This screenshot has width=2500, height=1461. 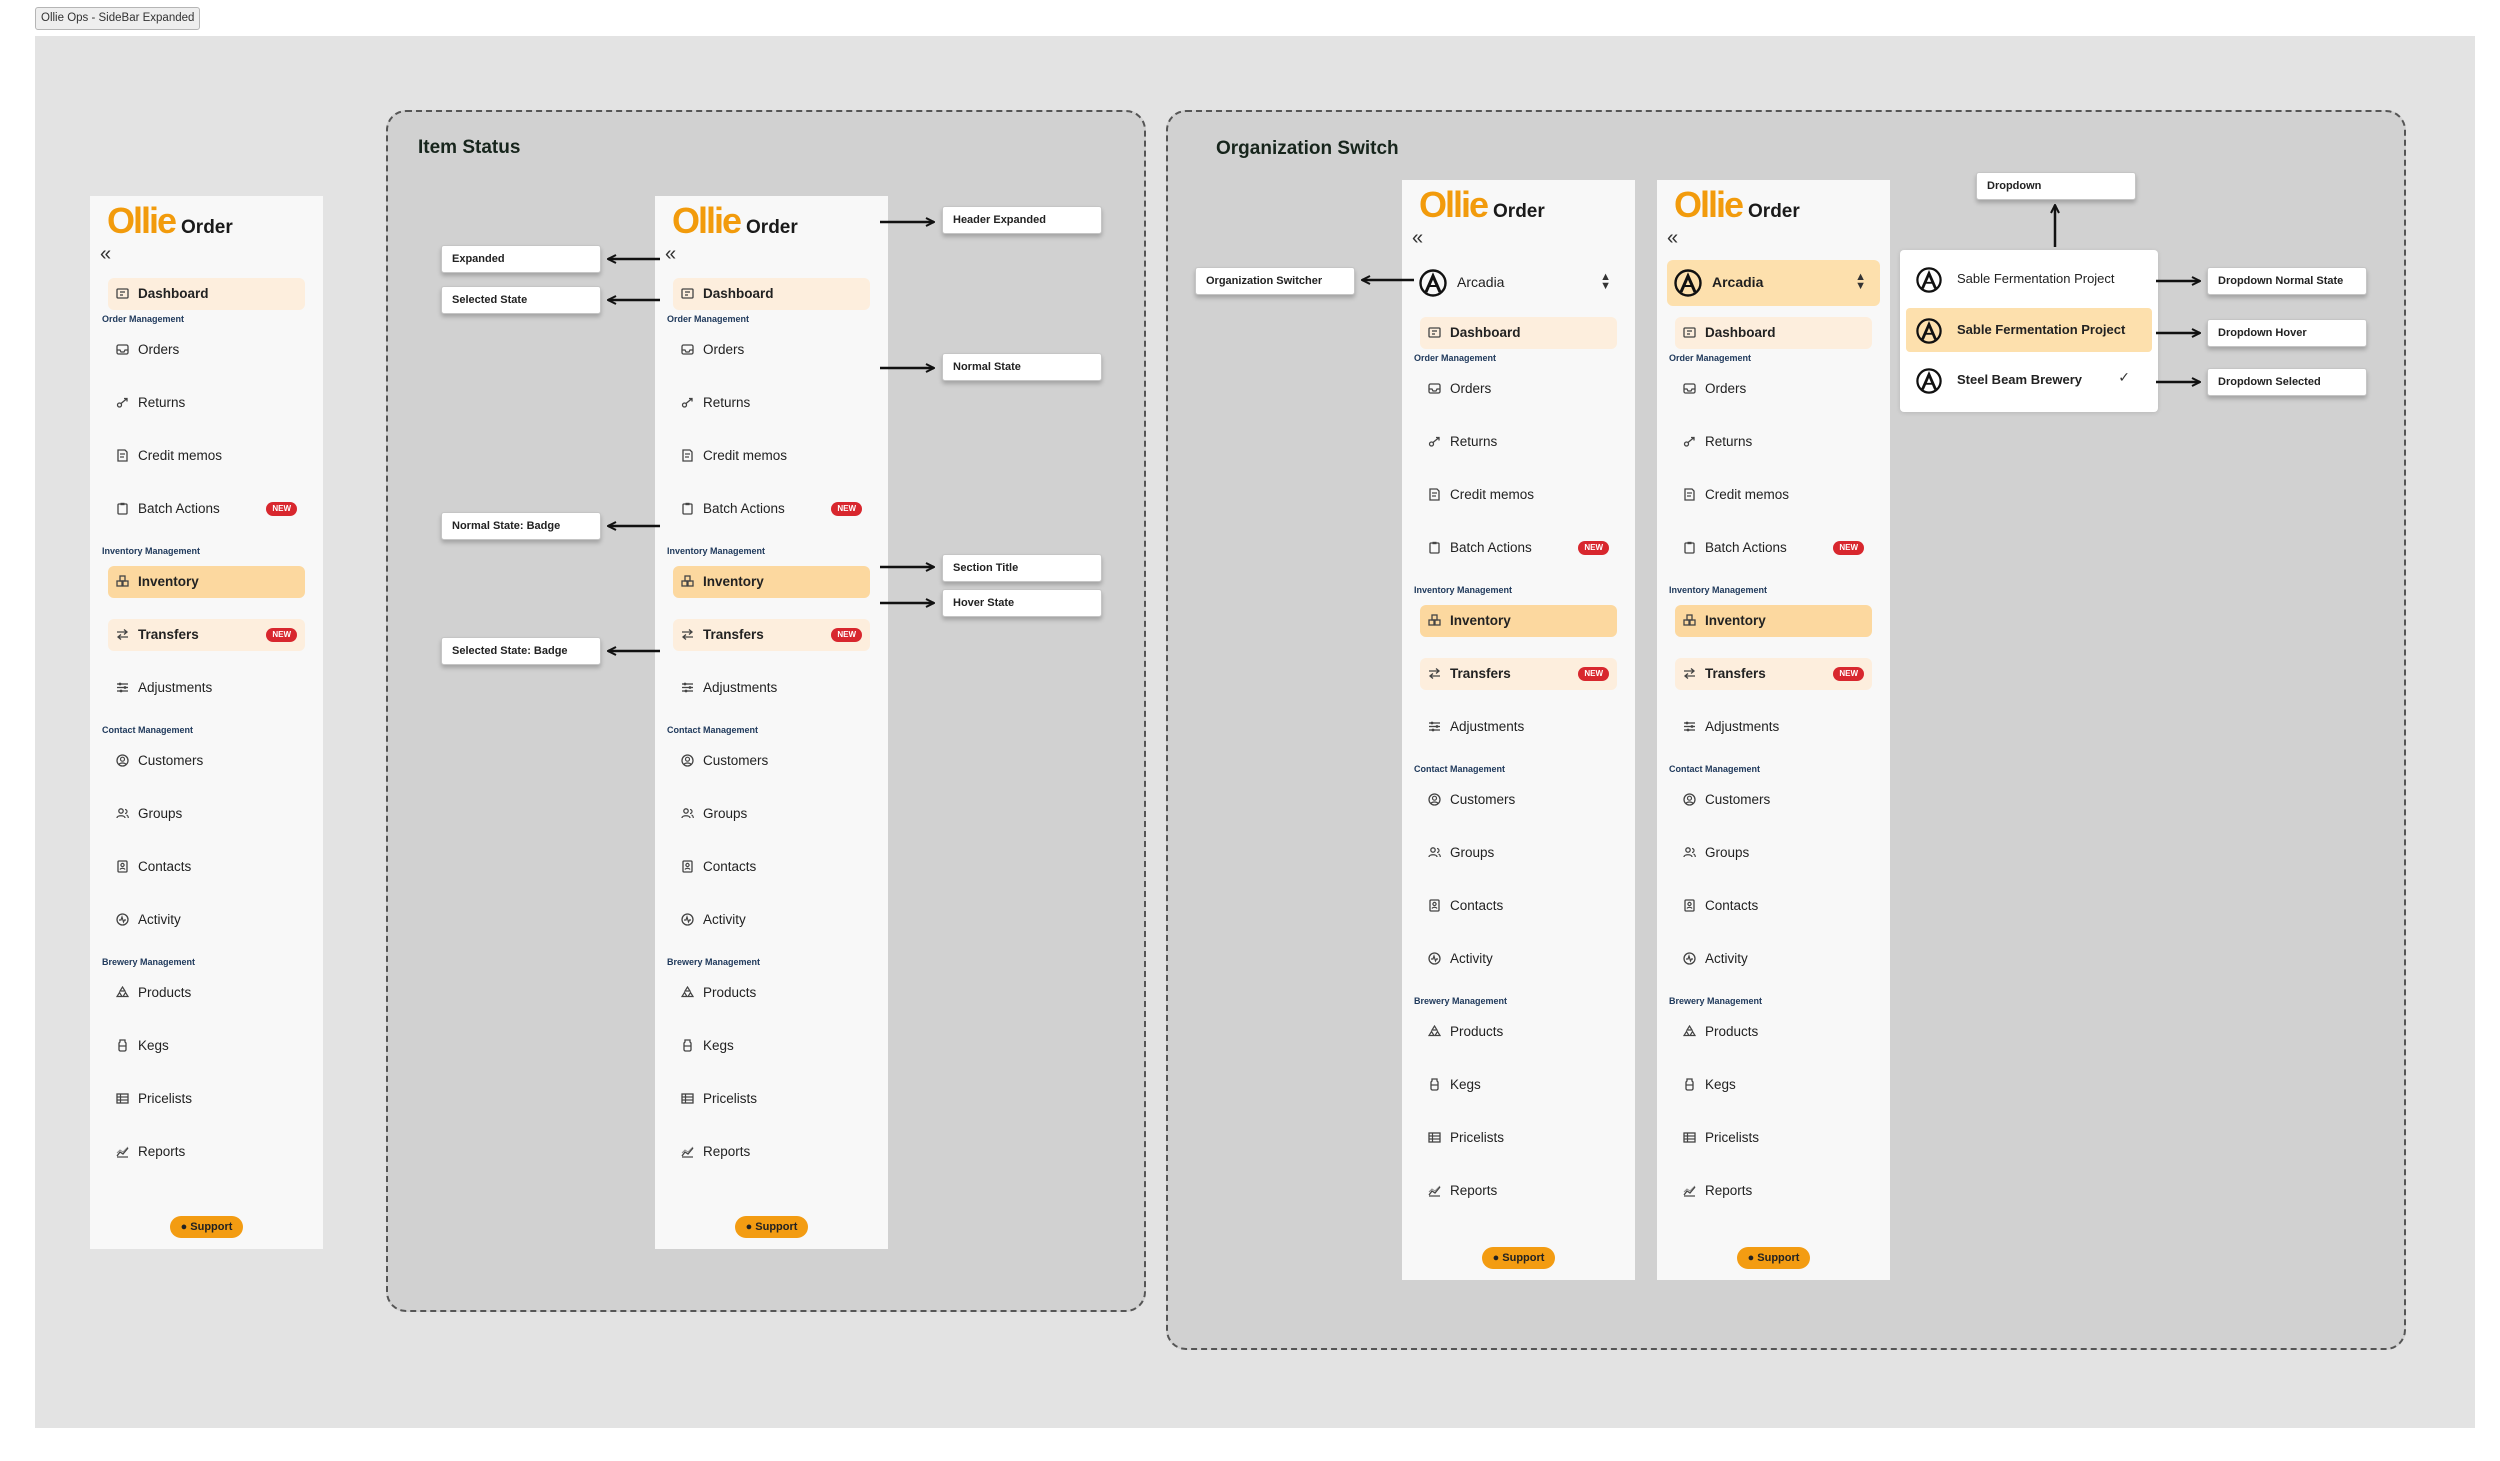 What do you see at coordinates (159, 919) in the screenshot?
I see `sidebar-item-label: Activity` at bounding box center [159, 919].